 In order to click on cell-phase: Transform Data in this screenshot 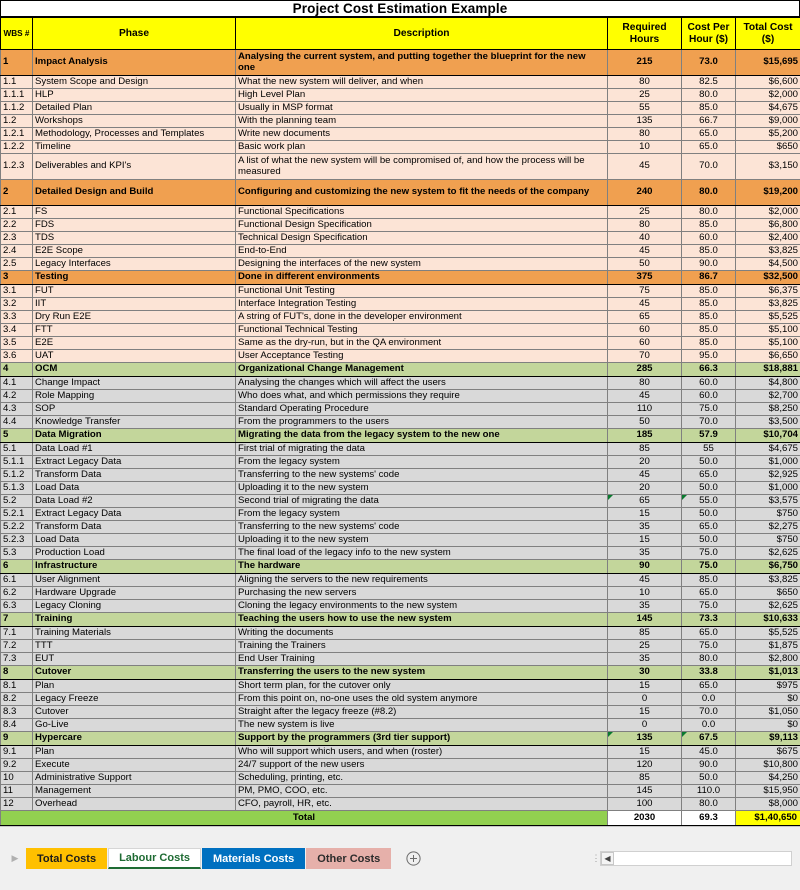, I will do `click(134, 527)`.